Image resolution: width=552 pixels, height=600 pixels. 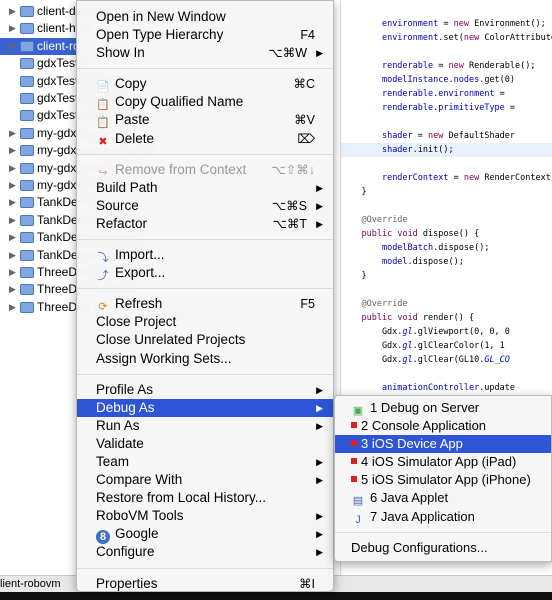 What do you see at coordinates (446, 346) in the screenshot?
I see `code-line: Gdx.gl.glClearColor(1, 1` at bounding box center [446, 346].